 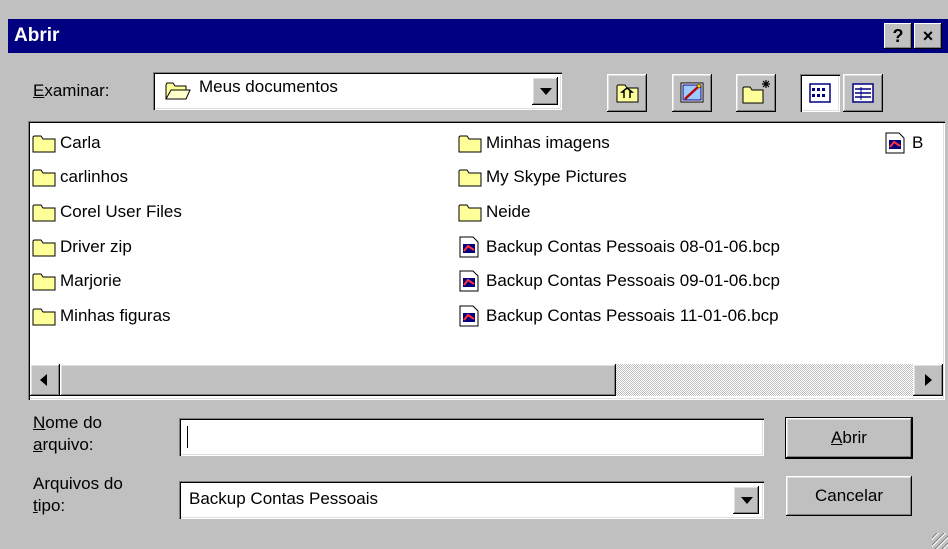 What do you see at coordinates (71, 90) in the screenshot?
I see `look-in-label: Examinar:` at bounding box center [71, 90].